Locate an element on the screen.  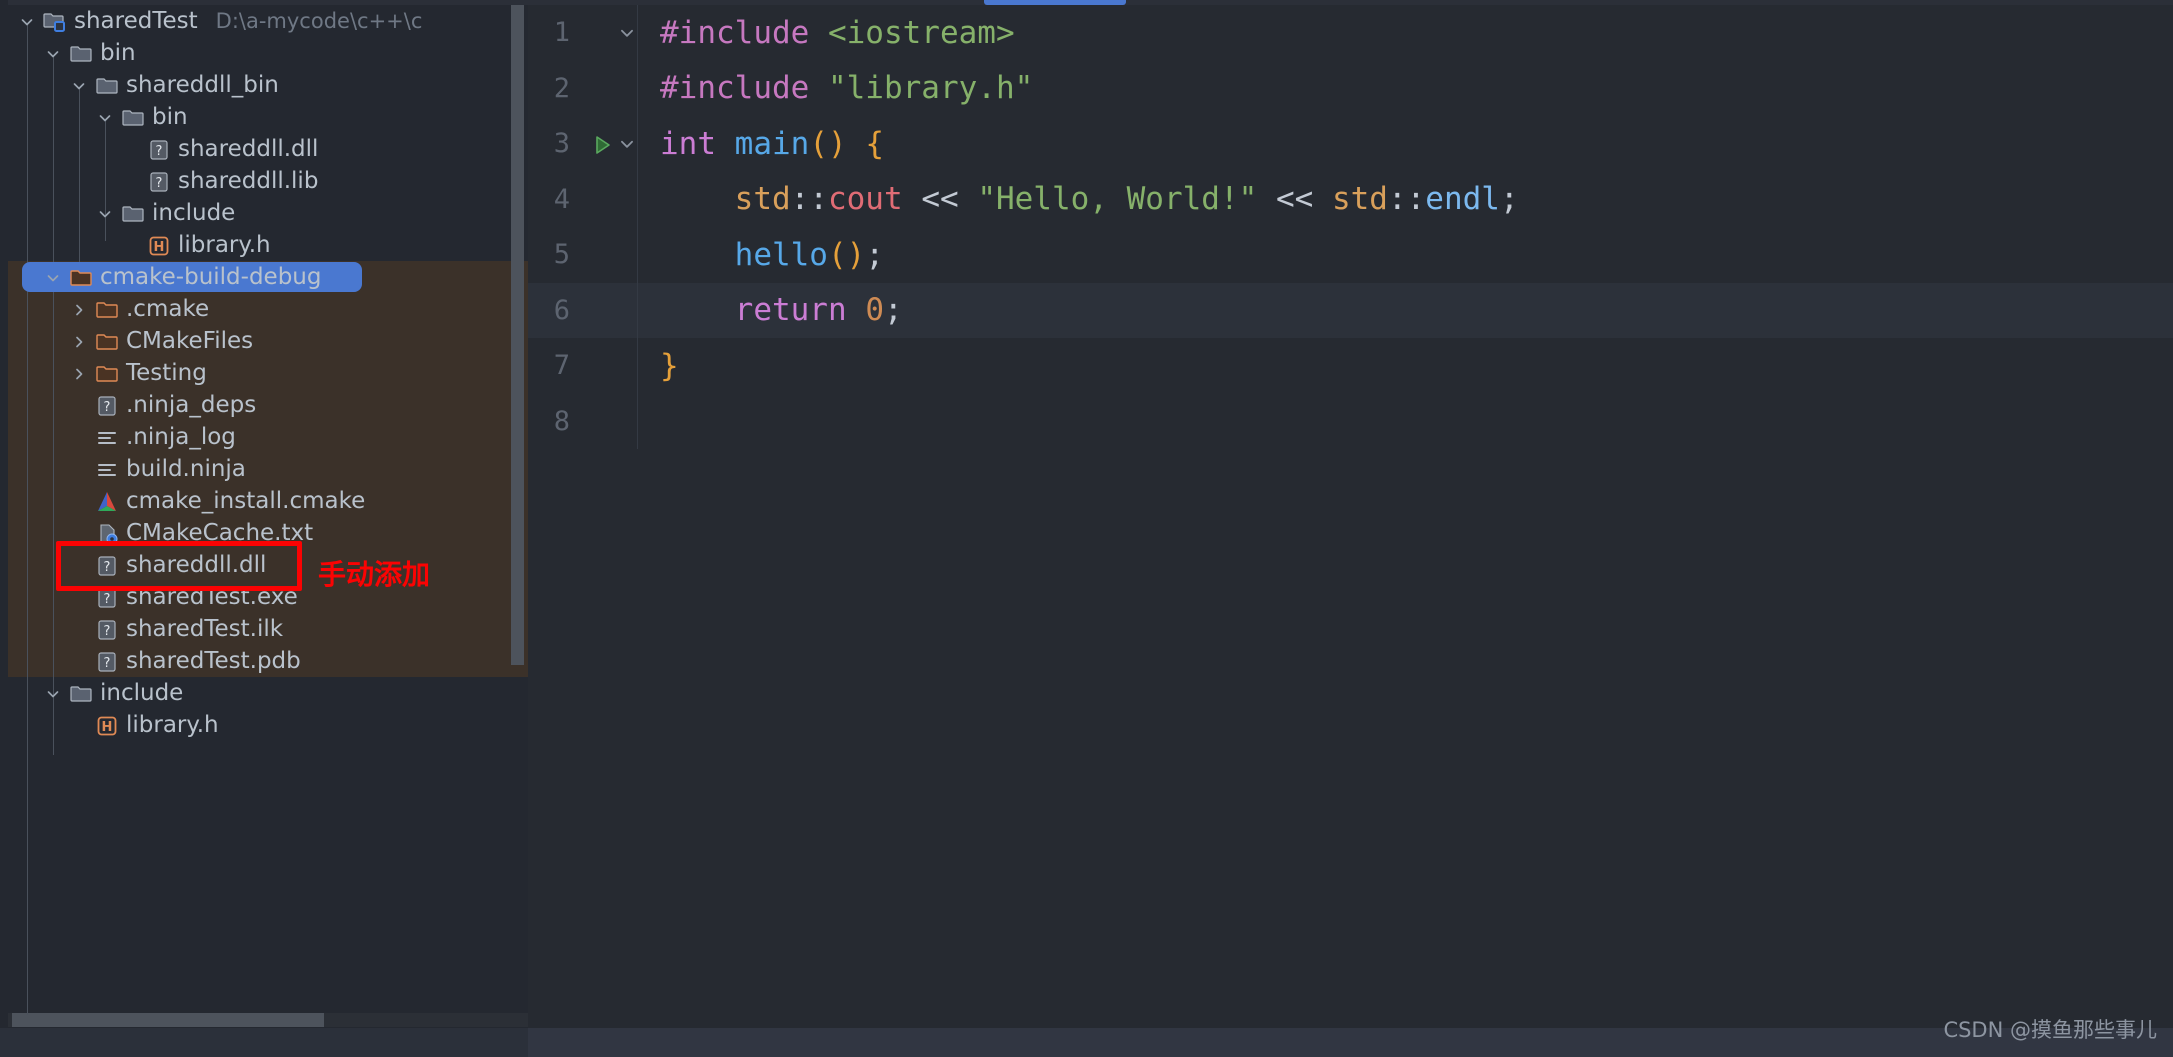
tree-row: cmake-build-debug is located at coordinates (264, 277).